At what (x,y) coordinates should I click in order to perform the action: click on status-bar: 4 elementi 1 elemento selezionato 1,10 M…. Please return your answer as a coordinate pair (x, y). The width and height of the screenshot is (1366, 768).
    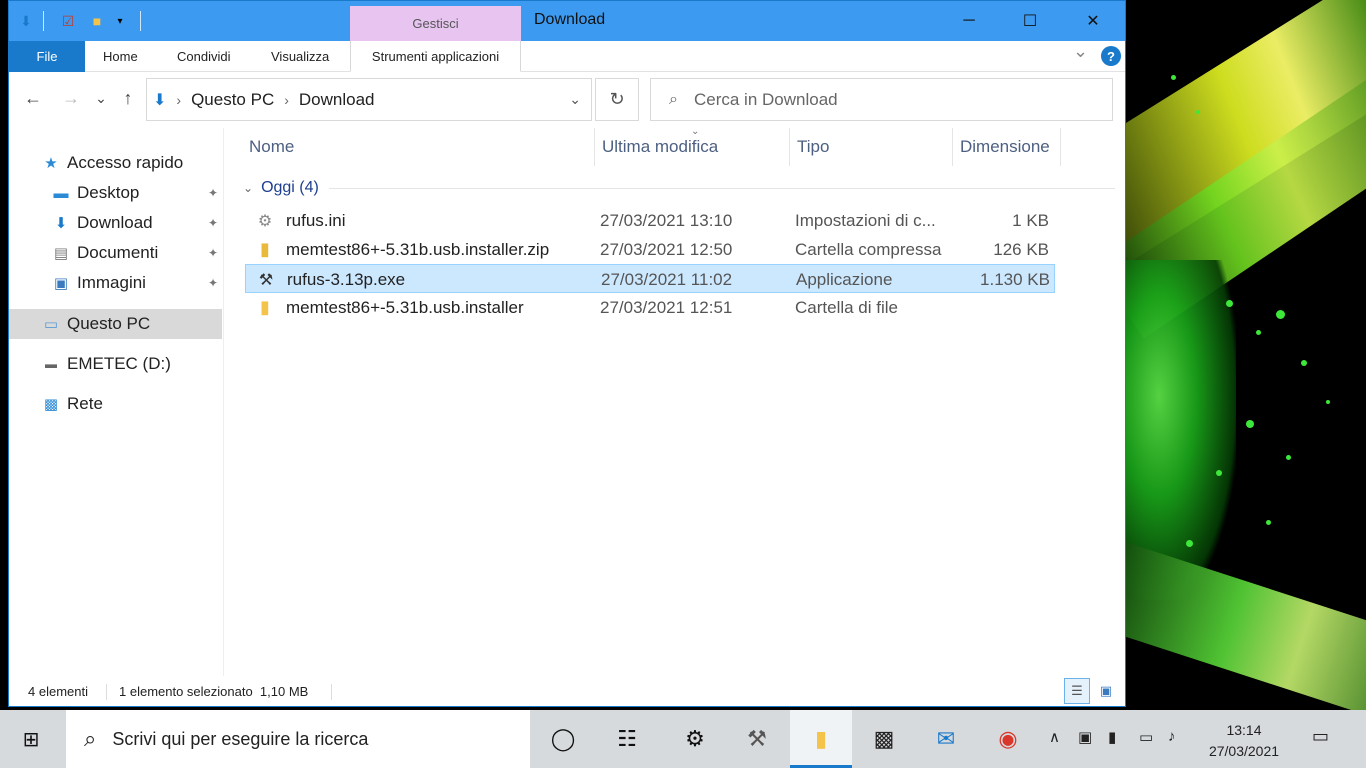
    Looking at the image, I should click on (567, 691).